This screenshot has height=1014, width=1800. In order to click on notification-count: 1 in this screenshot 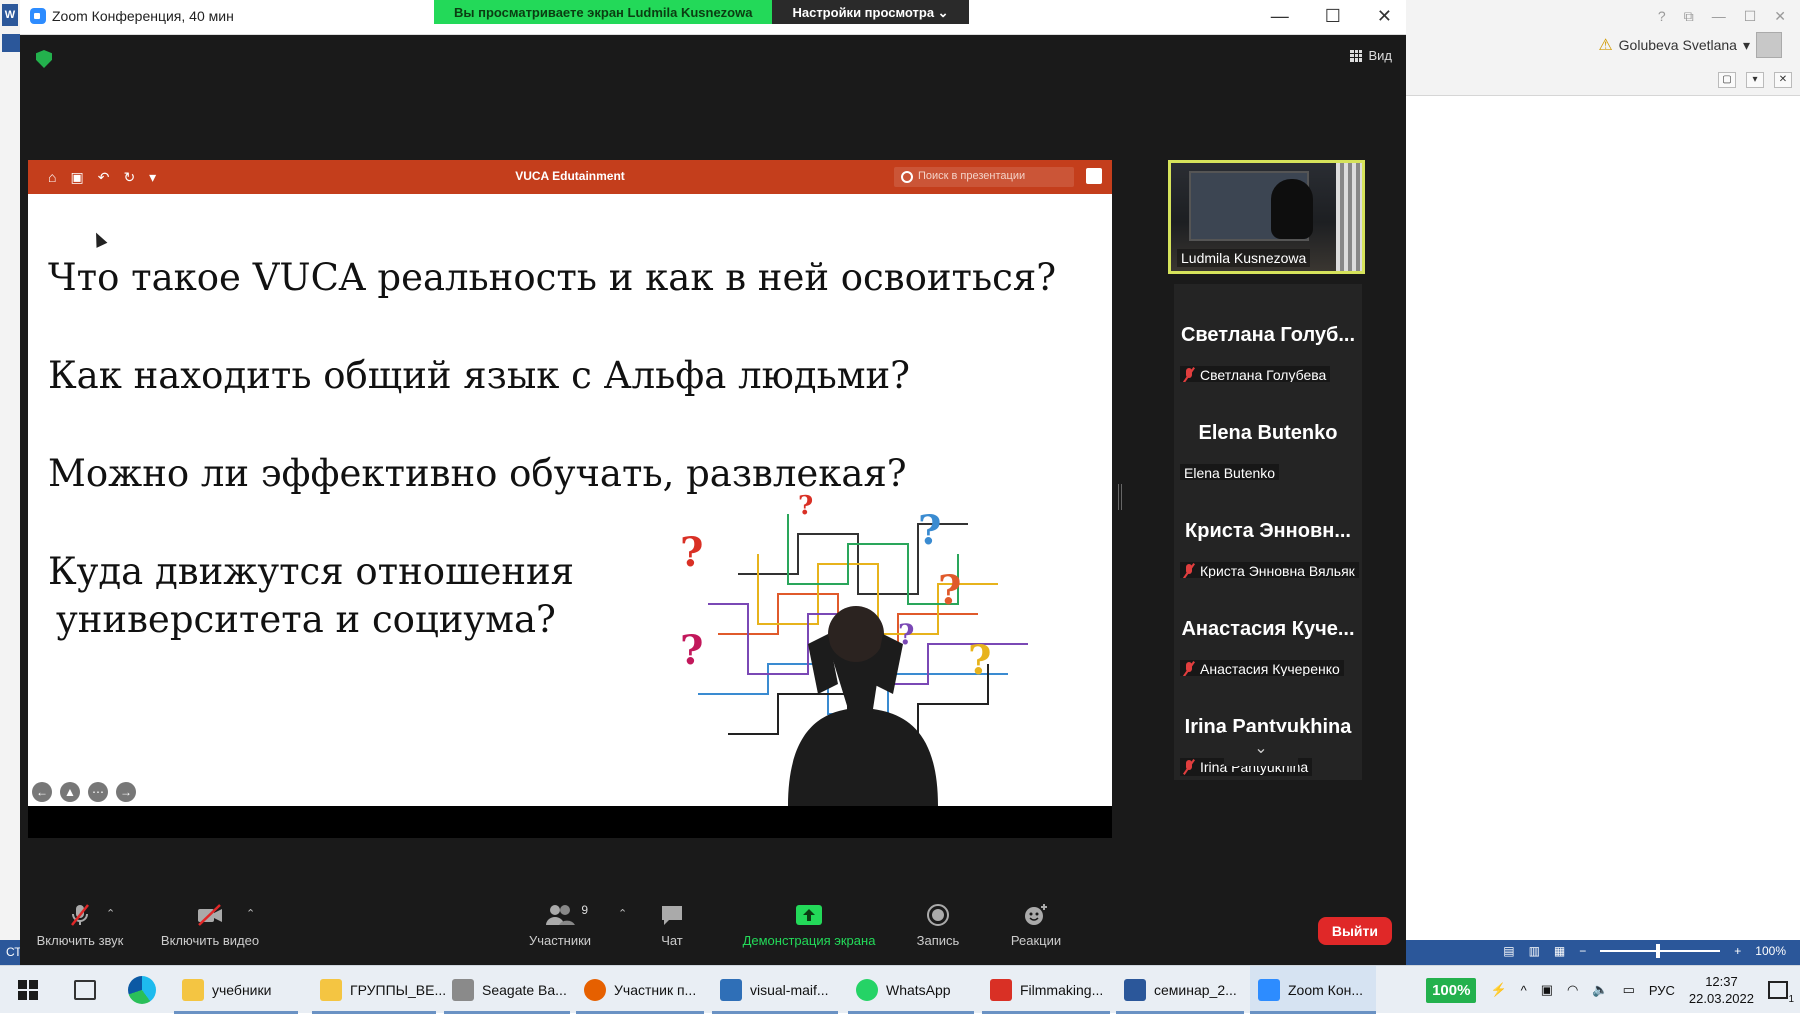, I will do `click(1791, 999)`.